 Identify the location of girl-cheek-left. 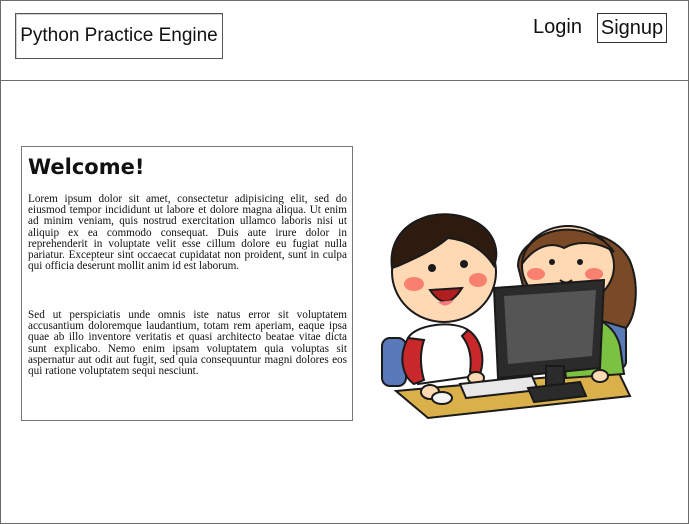
(536, 274).